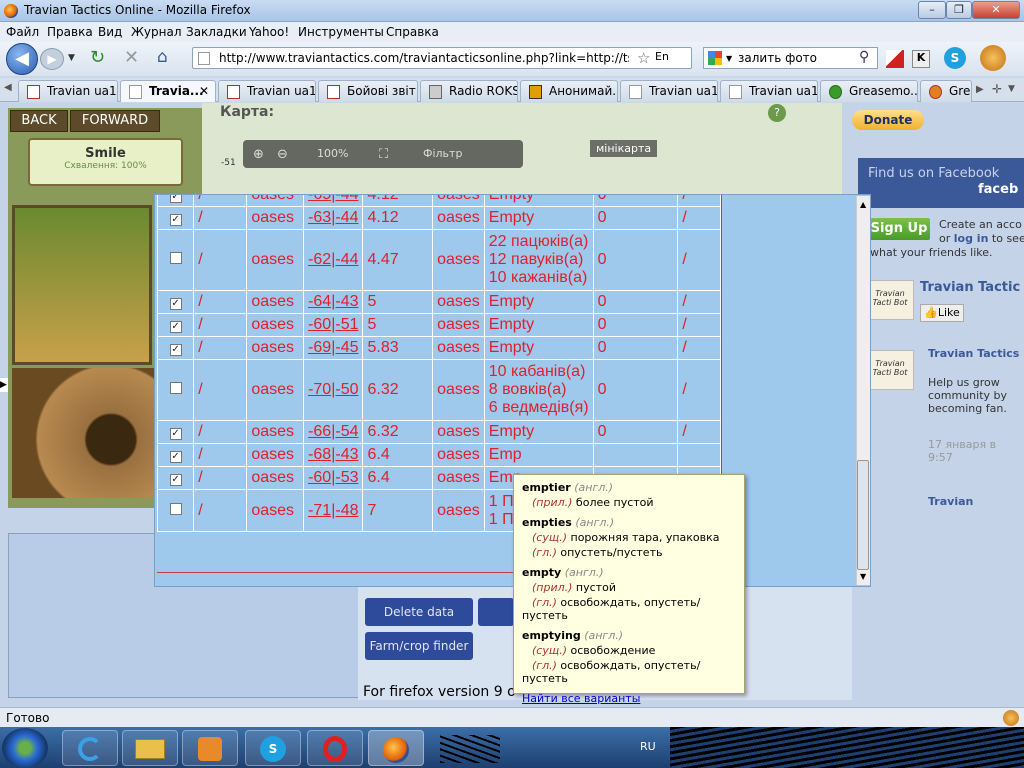 This screenshot has height=768, width=1024. Describe the element at coordinates (341, 32) in the screenshot. I see `menu-tools: Инструменты` at that location.